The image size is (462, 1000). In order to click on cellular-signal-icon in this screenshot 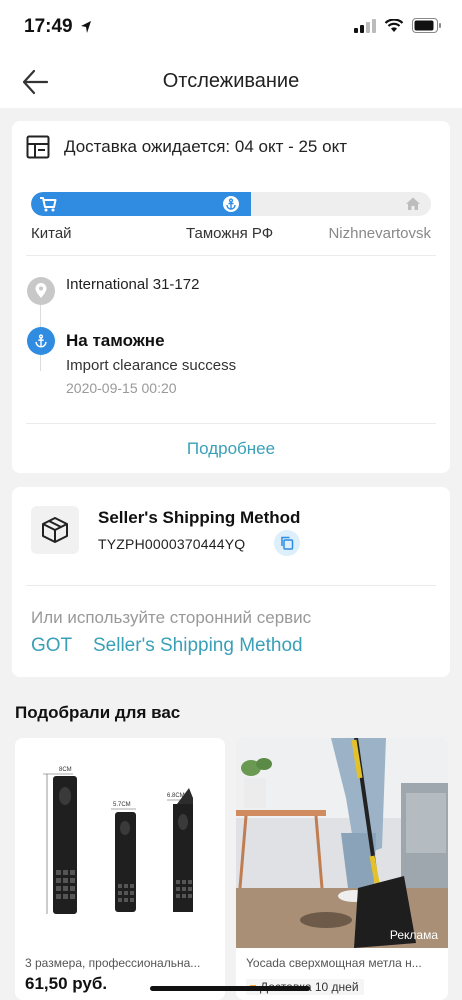, I will do `click(365, 25)`.